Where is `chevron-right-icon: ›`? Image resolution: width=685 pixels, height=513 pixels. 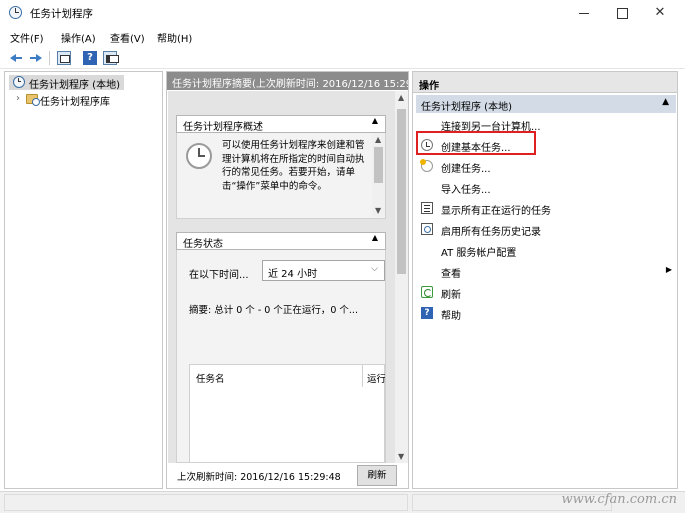 chevron-right-icon: › is located at coordinates (18, 98).